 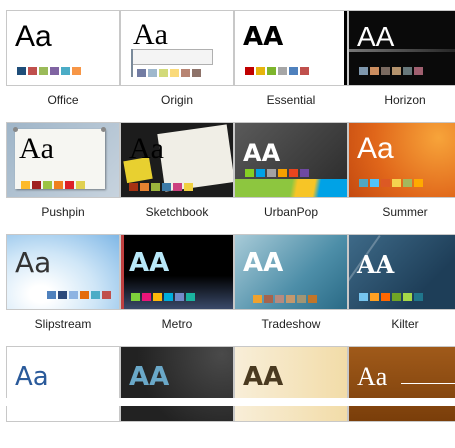 I want to click on theme-tradeshow: AA Tradeshow, so click(x=291, y=285).